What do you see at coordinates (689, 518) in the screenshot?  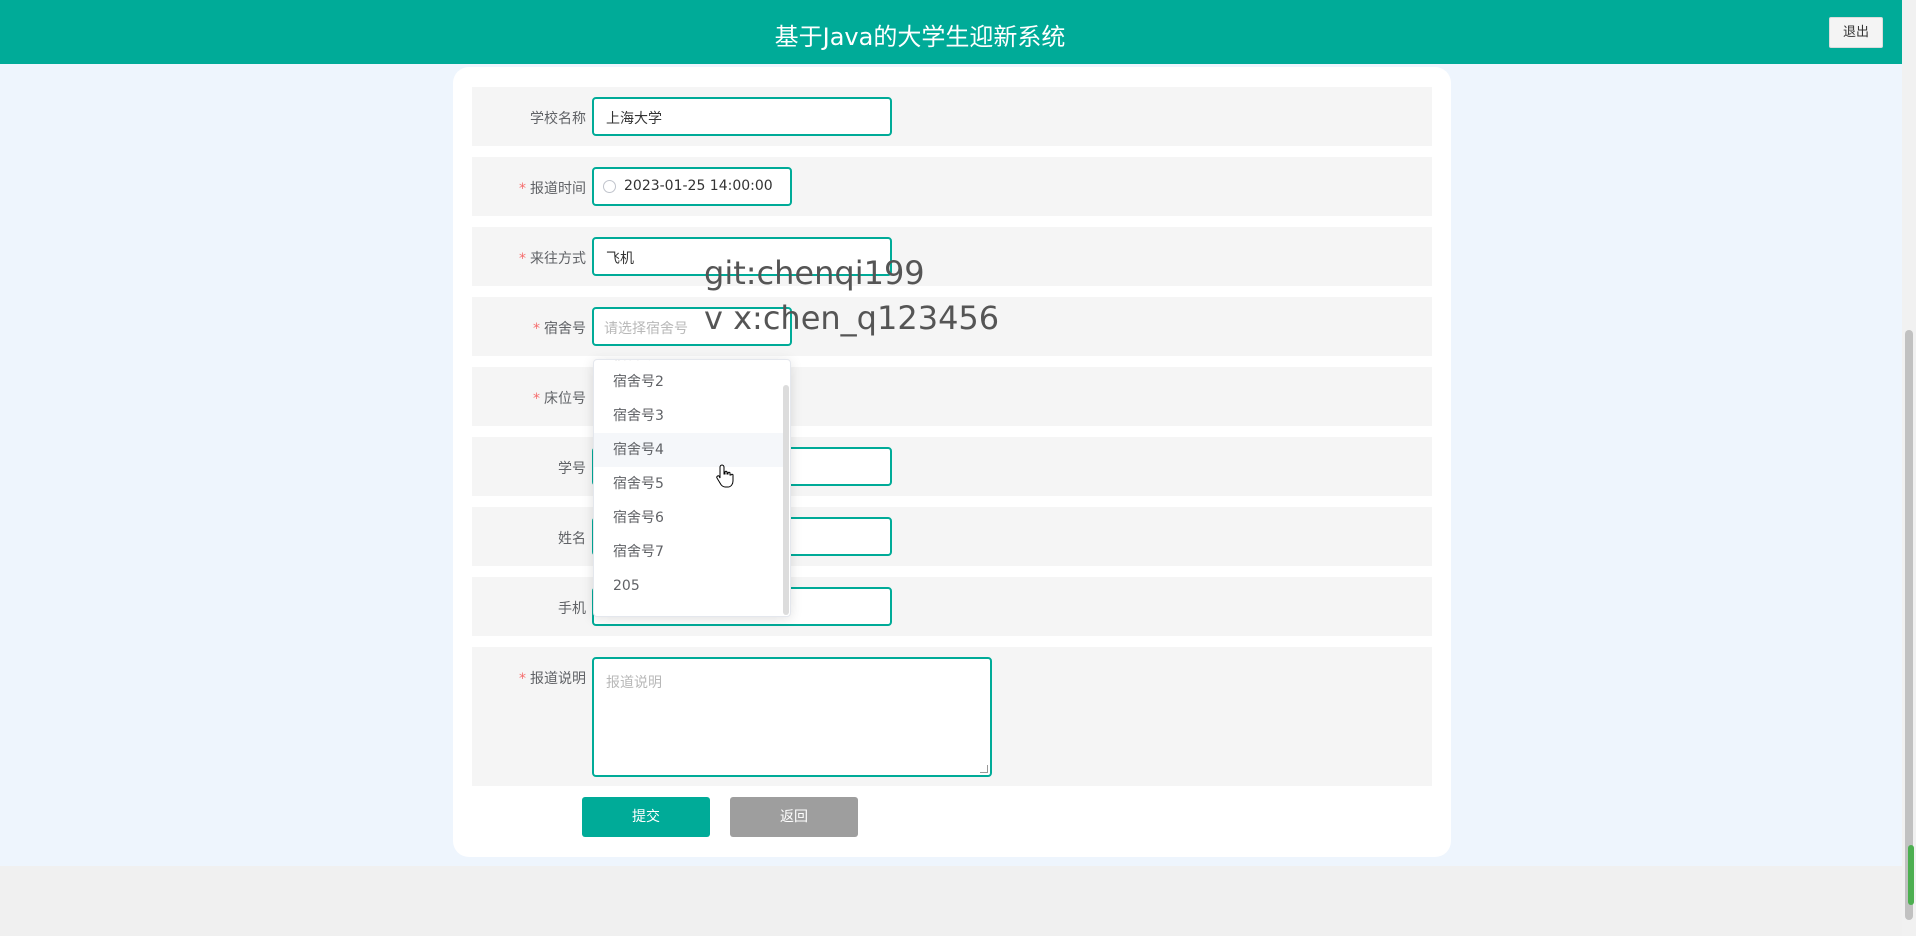 I see `dorm-option: 宿舍号6` at bounding box center [689, 518].